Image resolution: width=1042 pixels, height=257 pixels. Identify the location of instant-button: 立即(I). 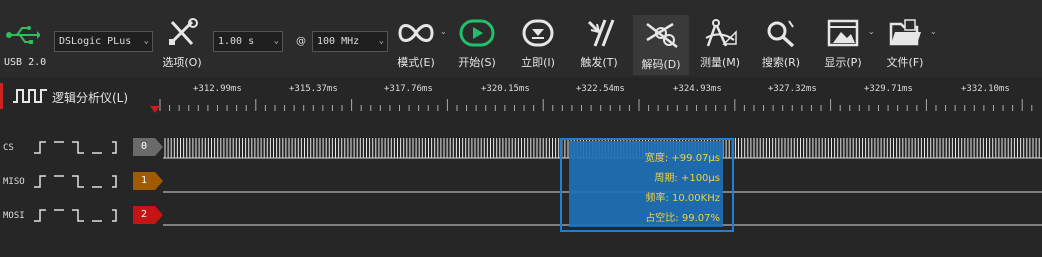
(538, 44).